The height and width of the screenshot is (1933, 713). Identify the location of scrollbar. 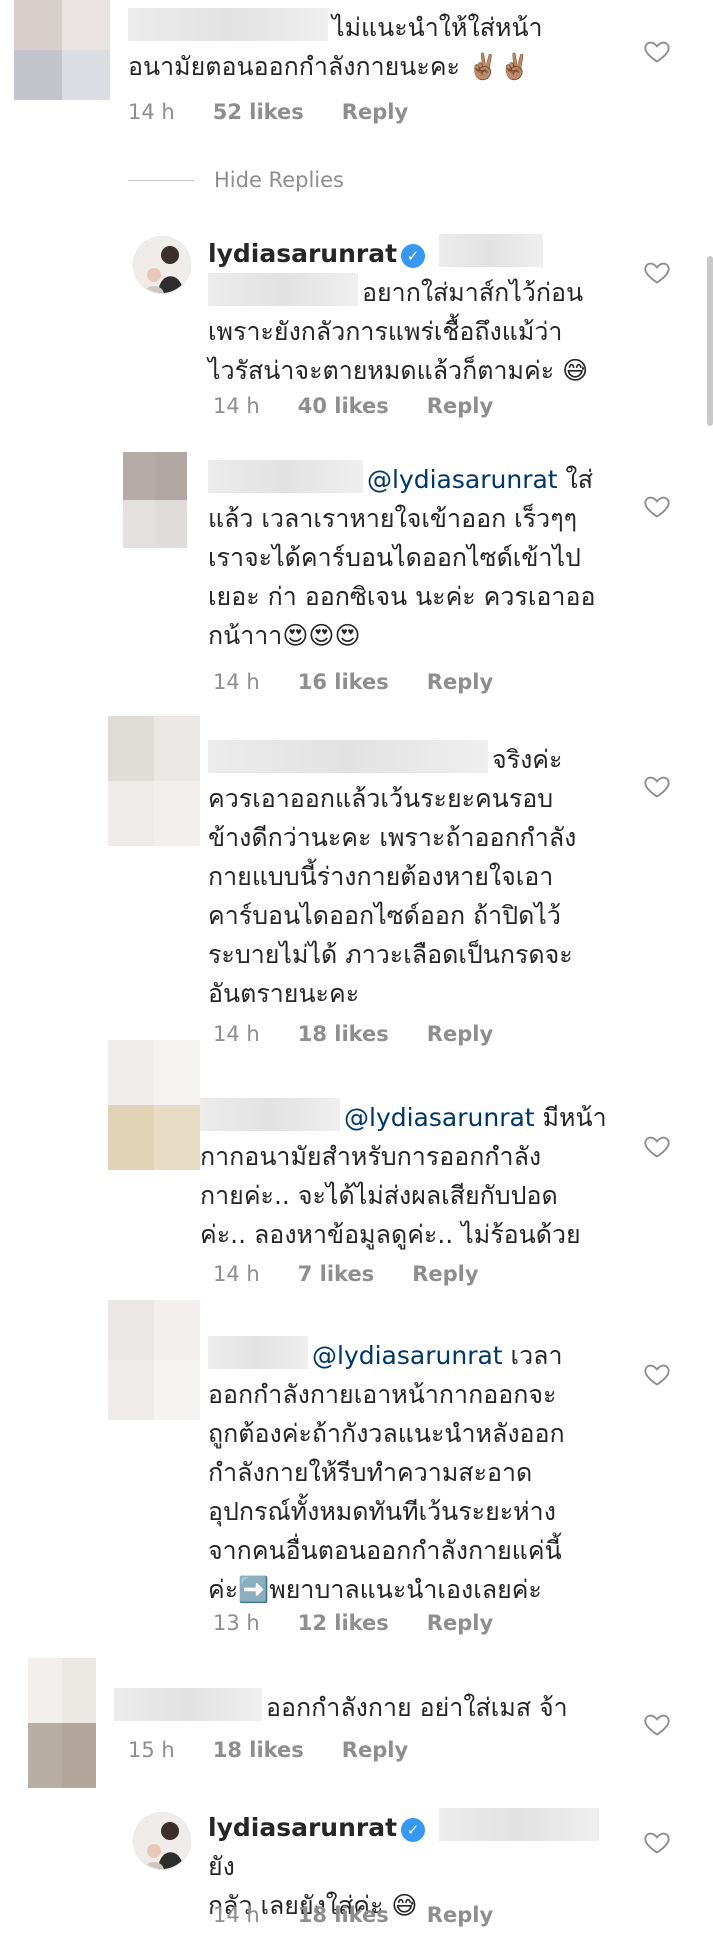
(710, 341).